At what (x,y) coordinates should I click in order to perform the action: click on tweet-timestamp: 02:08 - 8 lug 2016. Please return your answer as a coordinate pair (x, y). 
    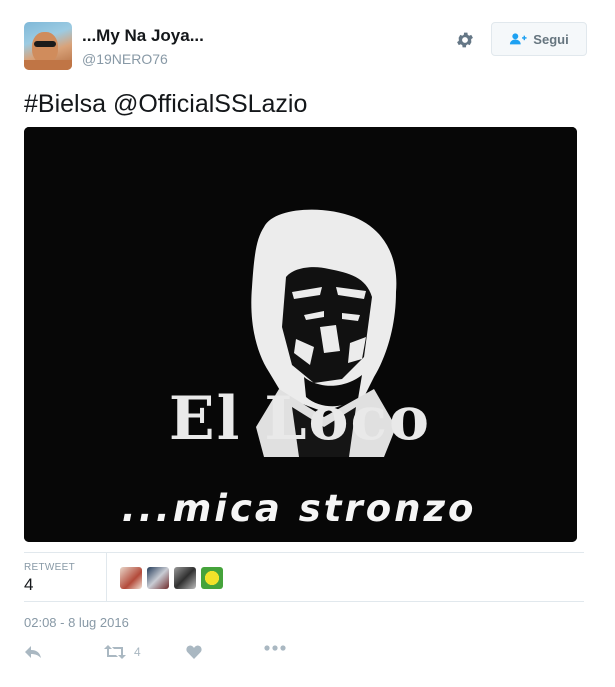
    Looking at the image, I should click on (76, 622).